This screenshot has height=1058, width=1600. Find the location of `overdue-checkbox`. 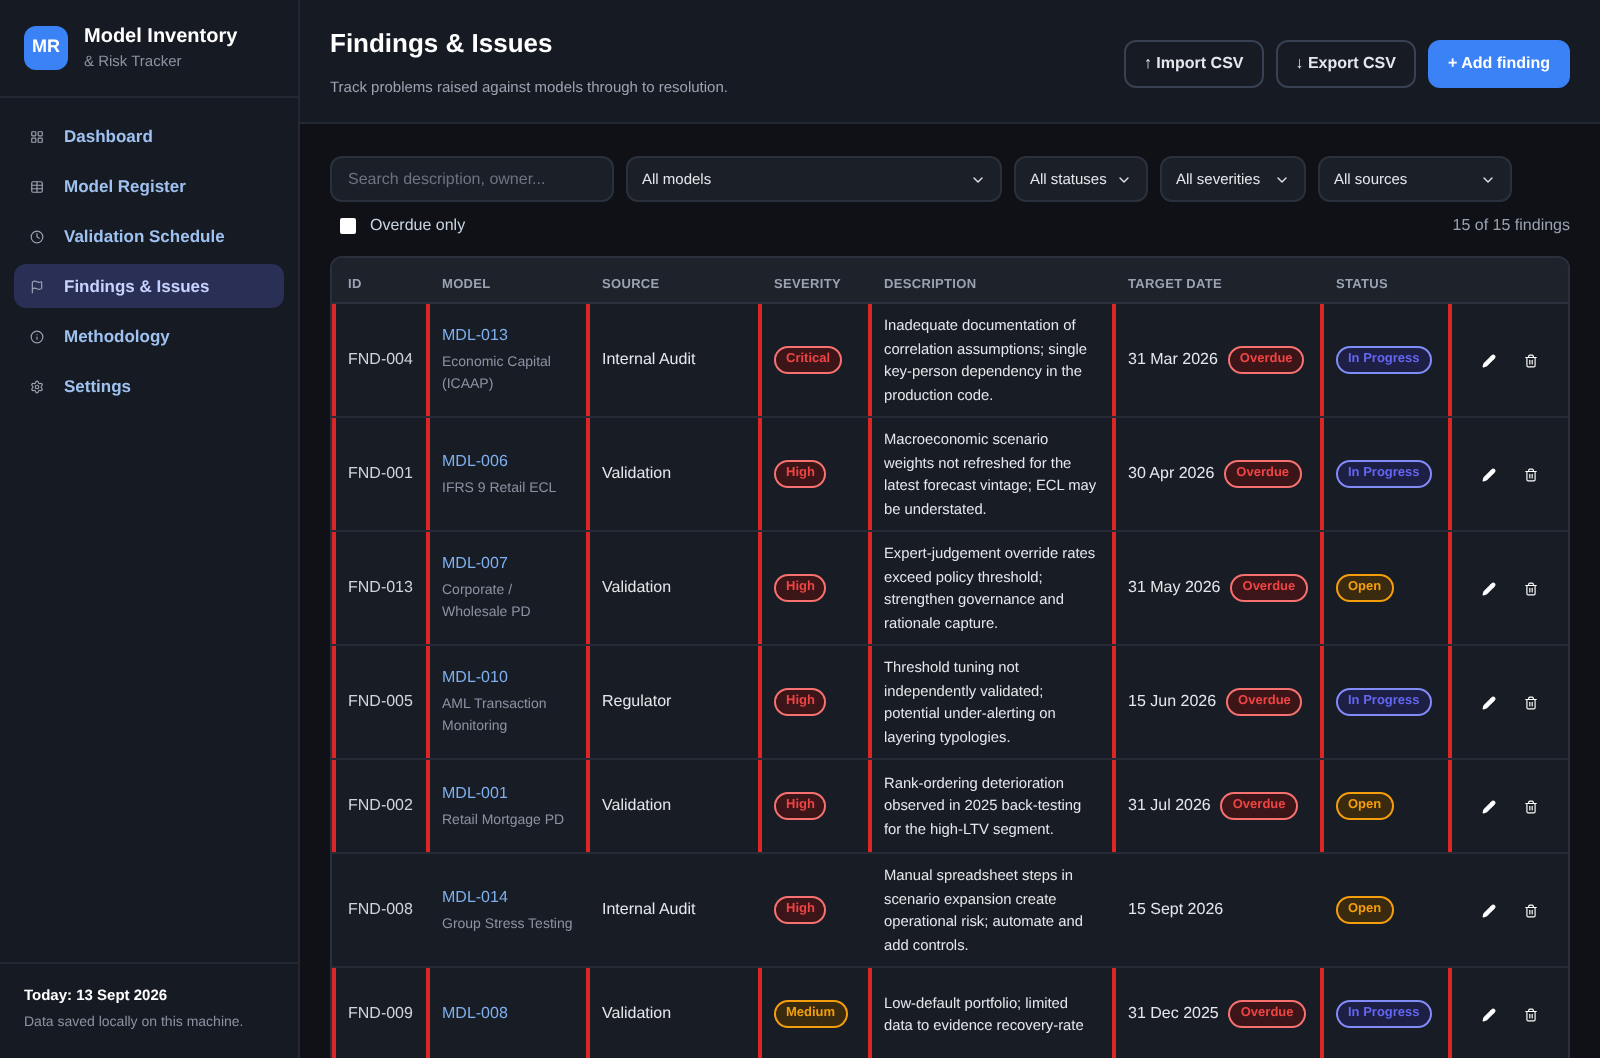

overdue-checkbox is located at coordinates (348, 226).